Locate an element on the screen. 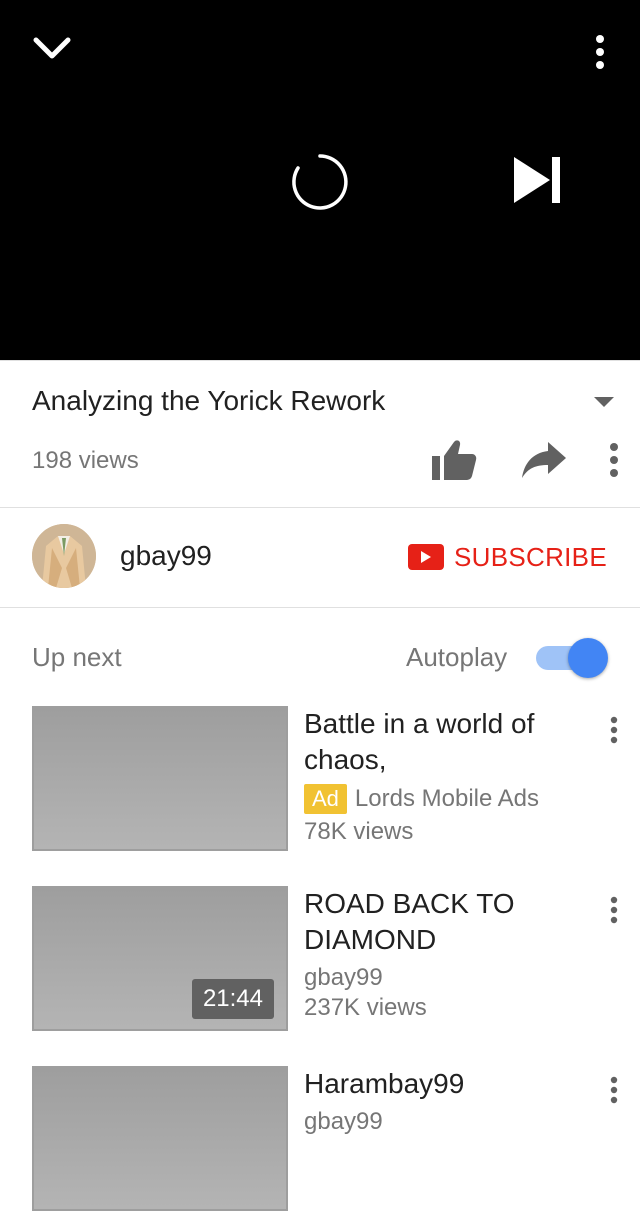 Image resolution: width=640 pixels, height=1226 pixels. loading-spinner-icon is located at coordinates (320, 182).